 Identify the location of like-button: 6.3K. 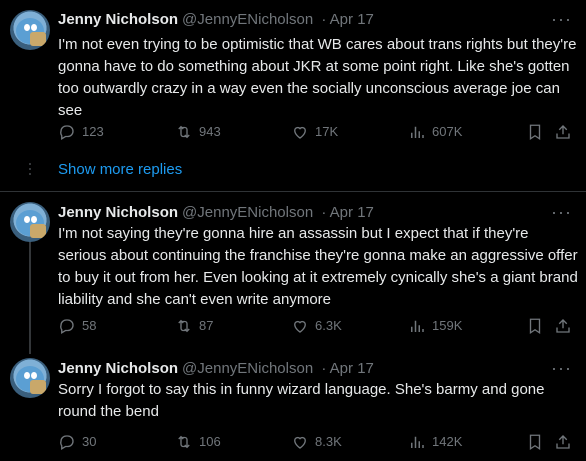
(316, 326).